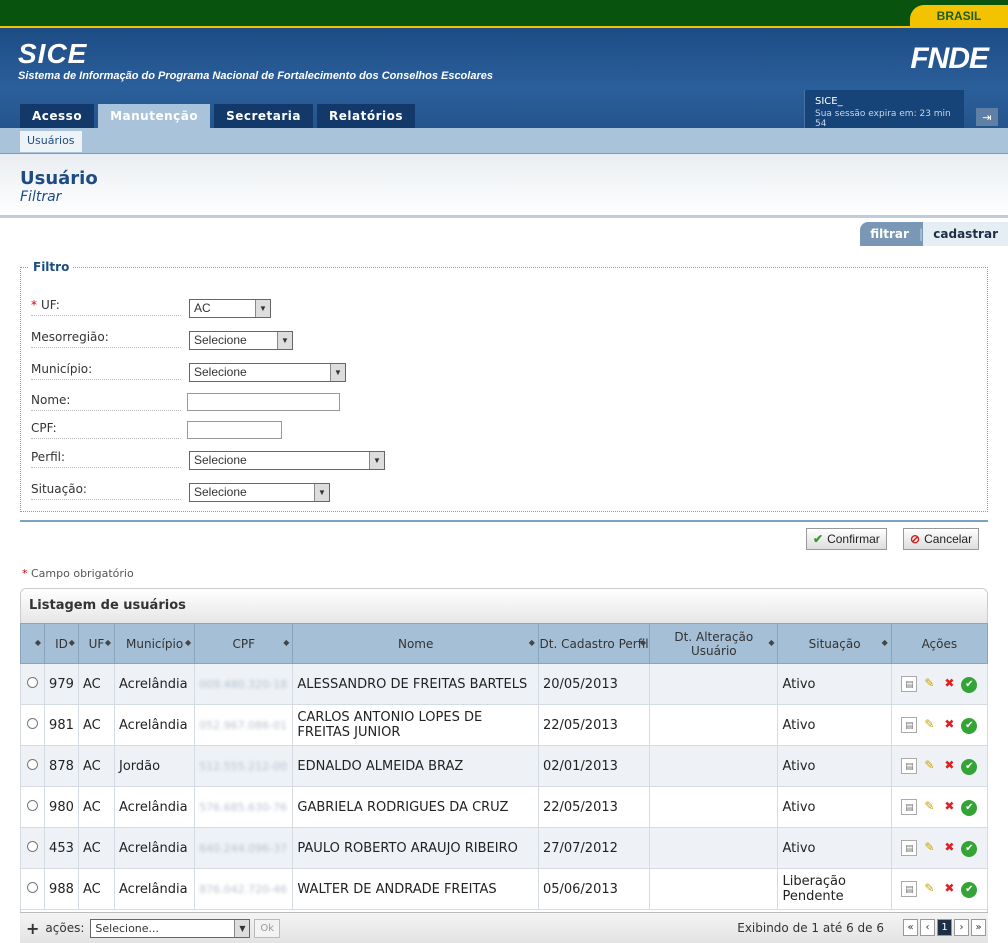 The height and width of the screenshot is (943, 1008). Describe the element at coordinates (78, 573) in the screenshot. I see `required-note: * Campo obrigatório` at that location.